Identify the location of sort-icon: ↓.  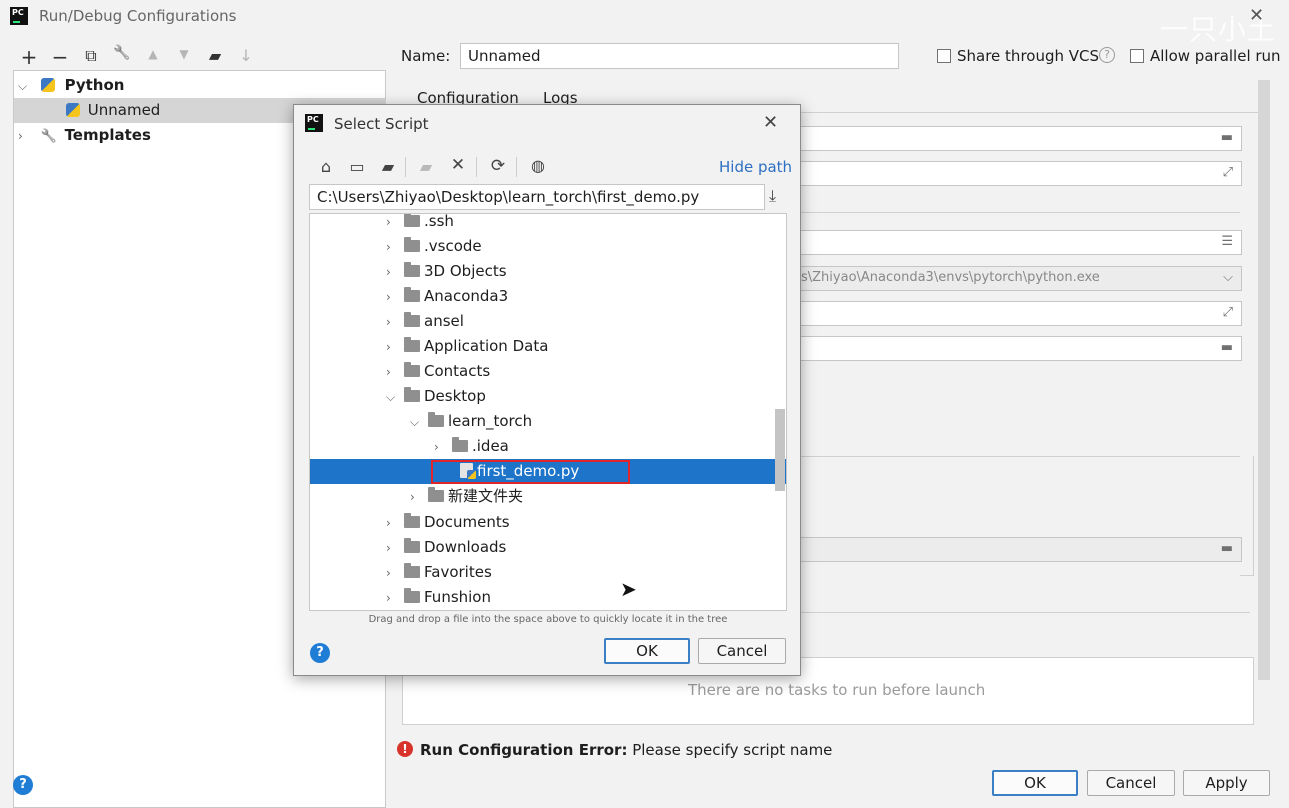
(246, 55).